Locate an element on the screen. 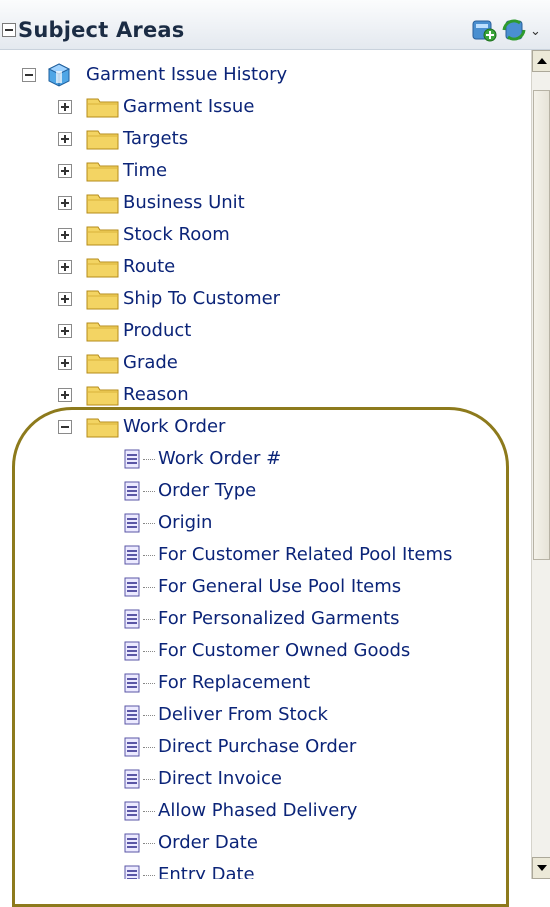  tree-column-label: For Replacement is located at coordinates (234, 682).